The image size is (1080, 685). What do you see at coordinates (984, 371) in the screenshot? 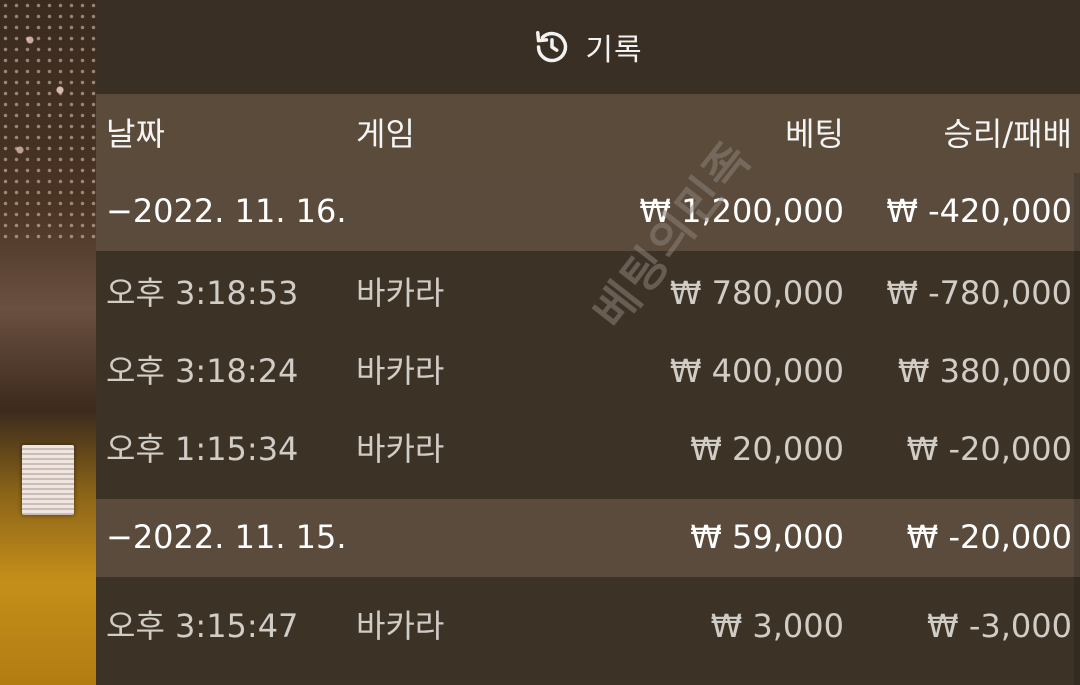
I see `entry-result: ₩ 380,000` at bounding box center [984, 371].